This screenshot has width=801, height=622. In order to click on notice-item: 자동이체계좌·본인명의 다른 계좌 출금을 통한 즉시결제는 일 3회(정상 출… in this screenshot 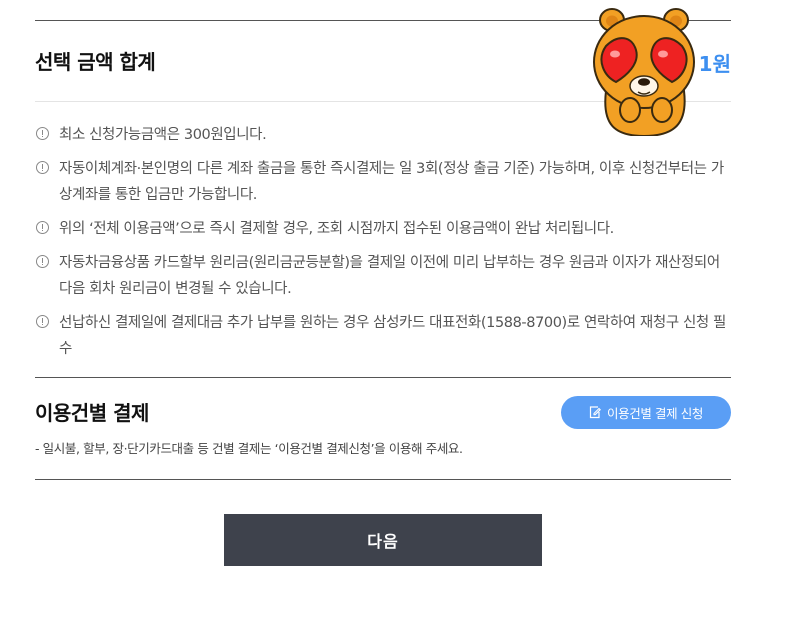, I will do `click(383, 182)`.